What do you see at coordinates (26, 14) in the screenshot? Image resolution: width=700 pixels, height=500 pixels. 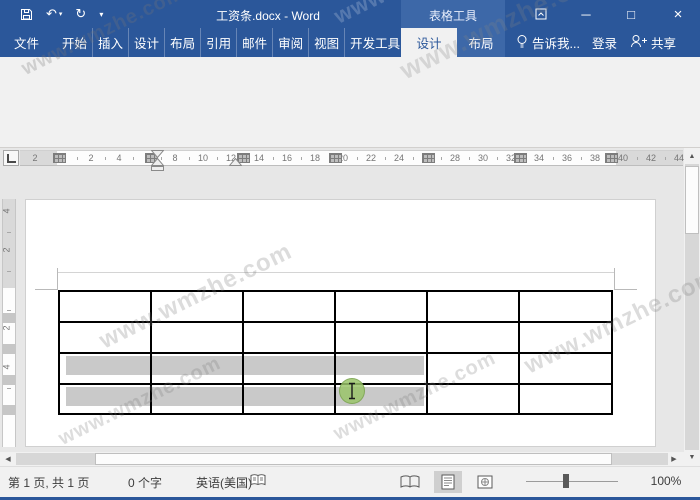 I see `save-icon` at bounding box center [26, 14].